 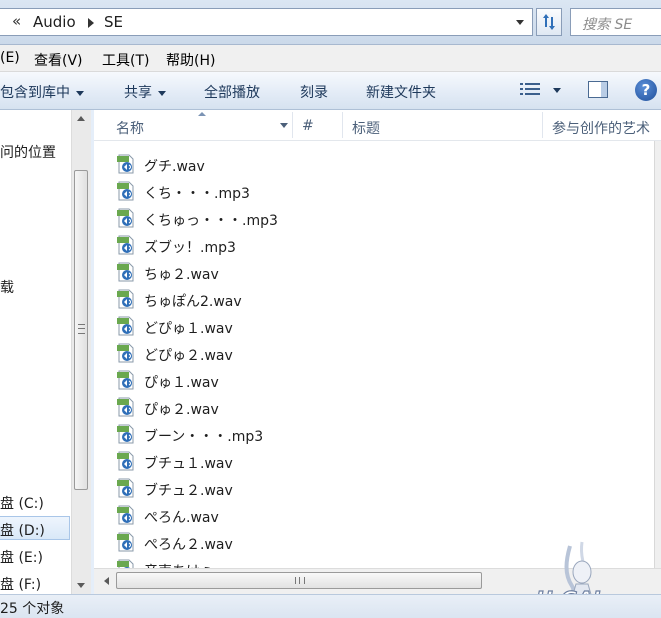 I want to click on file-name: グチ.wav, so click(x=174, y=167).